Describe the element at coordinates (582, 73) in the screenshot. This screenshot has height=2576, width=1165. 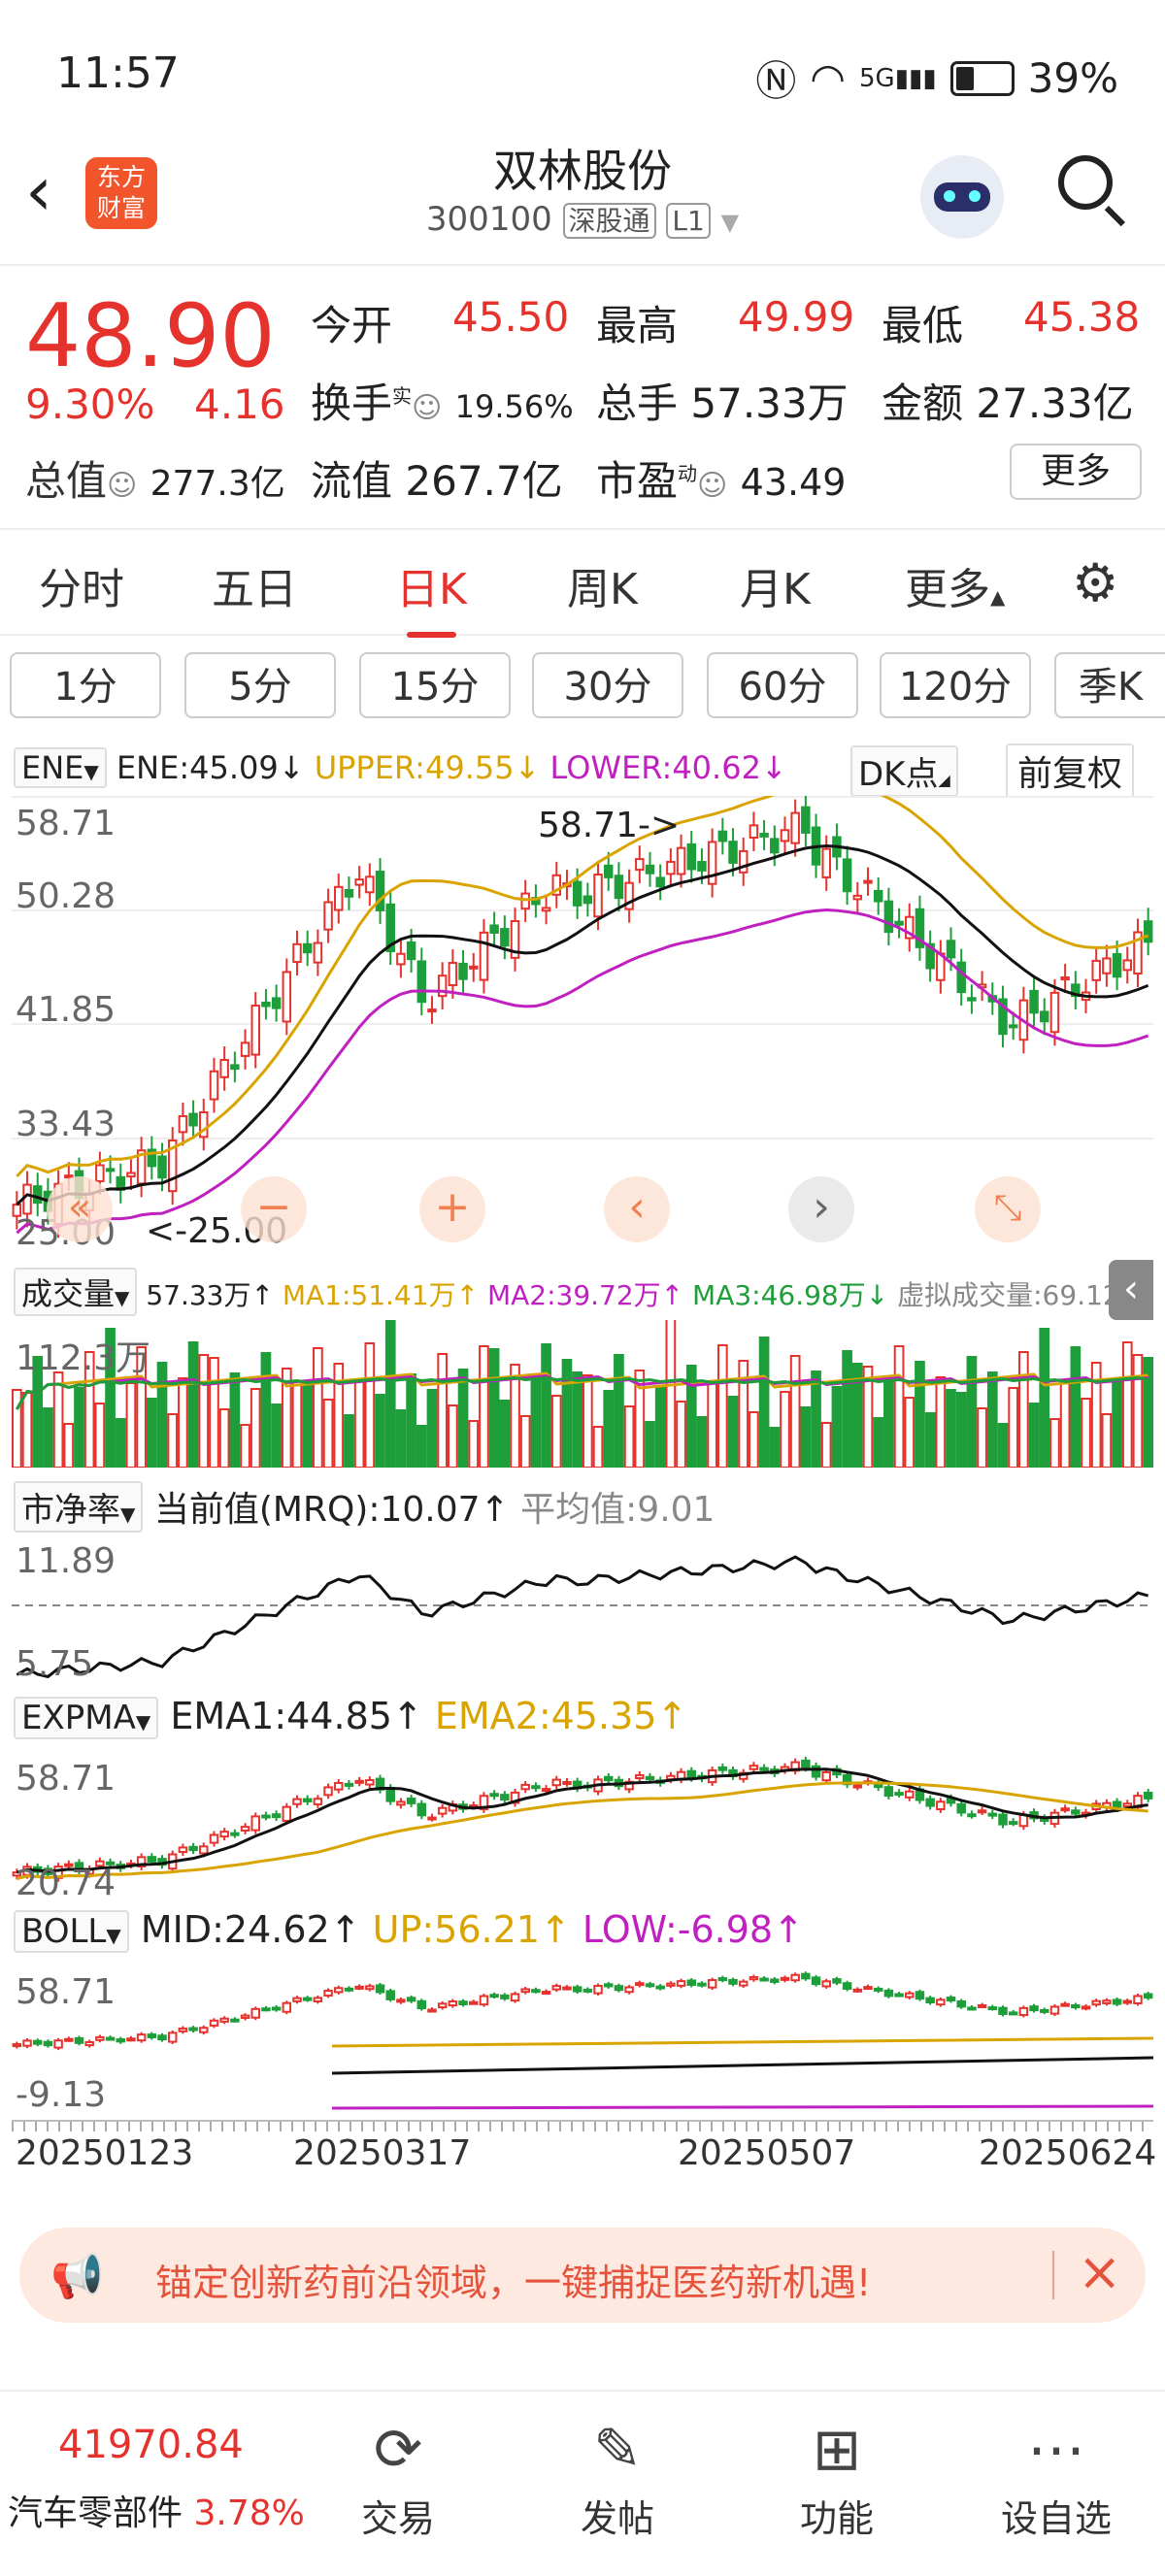
I see `status-bar: 11:57 Ⓝ ◠ 5G▮▮▮ 39%` at that location.